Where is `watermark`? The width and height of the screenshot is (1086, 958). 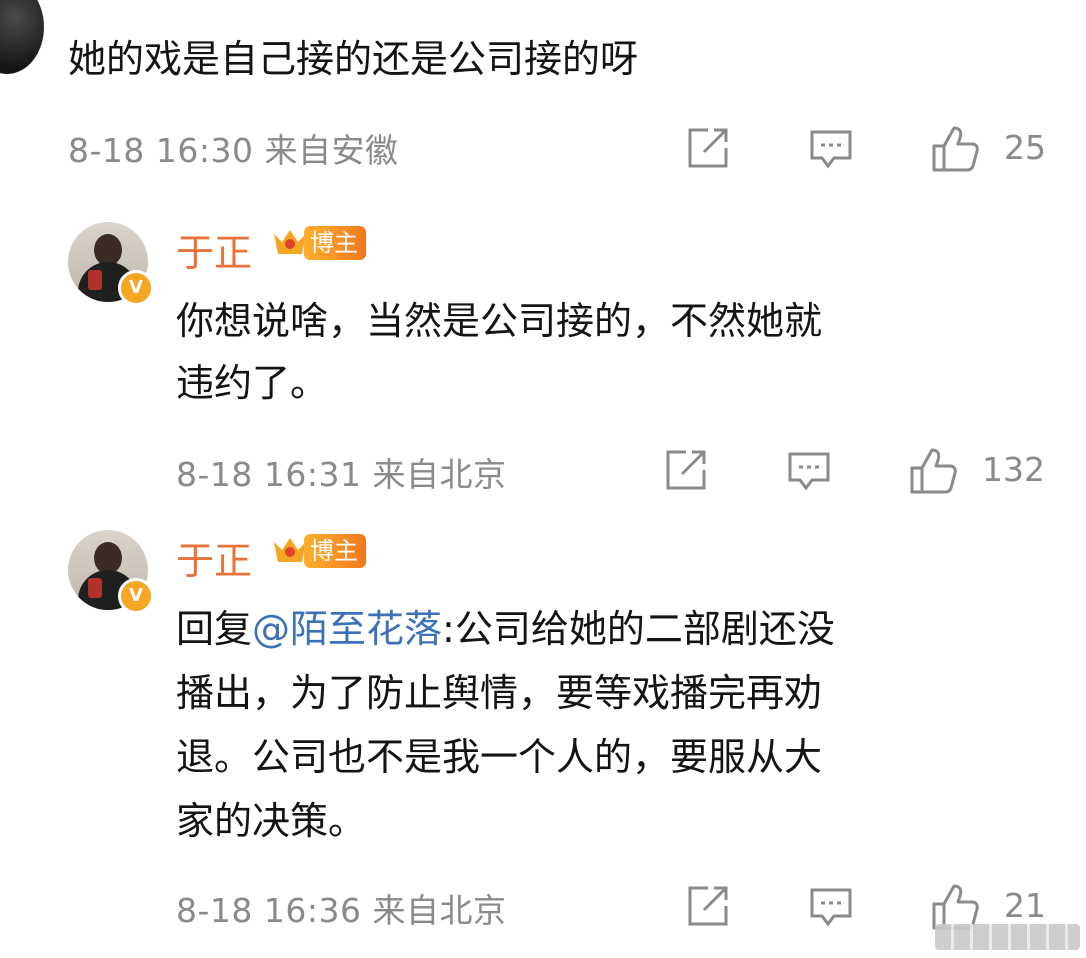 watermark is located at coordinates (1007, 937).